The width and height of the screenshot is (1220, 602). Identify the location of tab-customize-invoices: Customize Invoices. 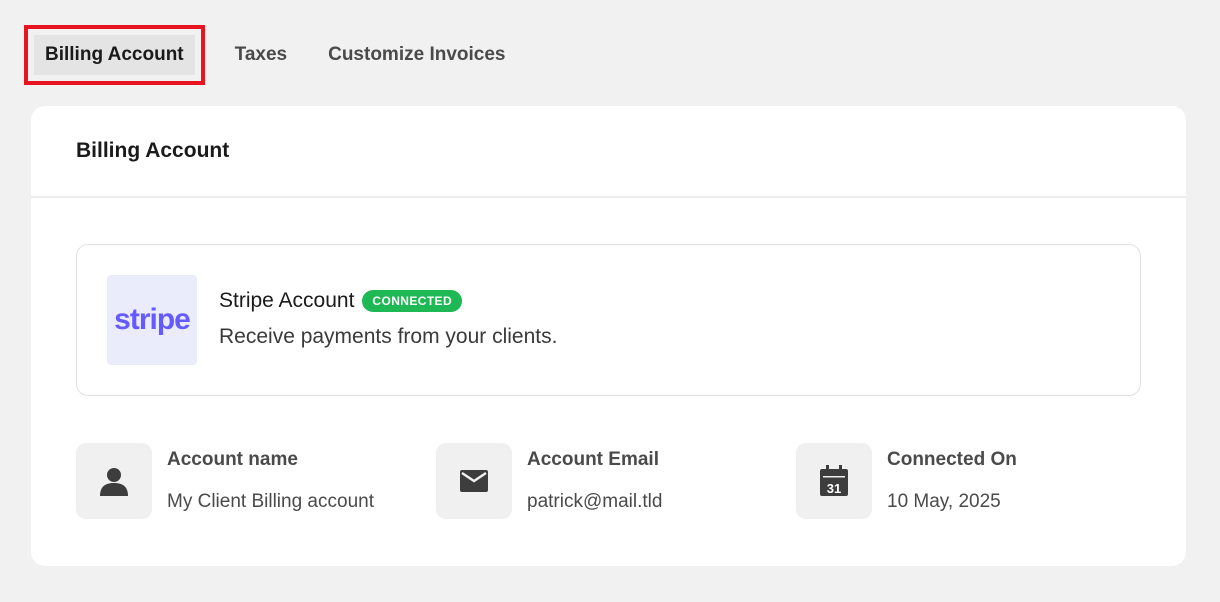
(416, 55).